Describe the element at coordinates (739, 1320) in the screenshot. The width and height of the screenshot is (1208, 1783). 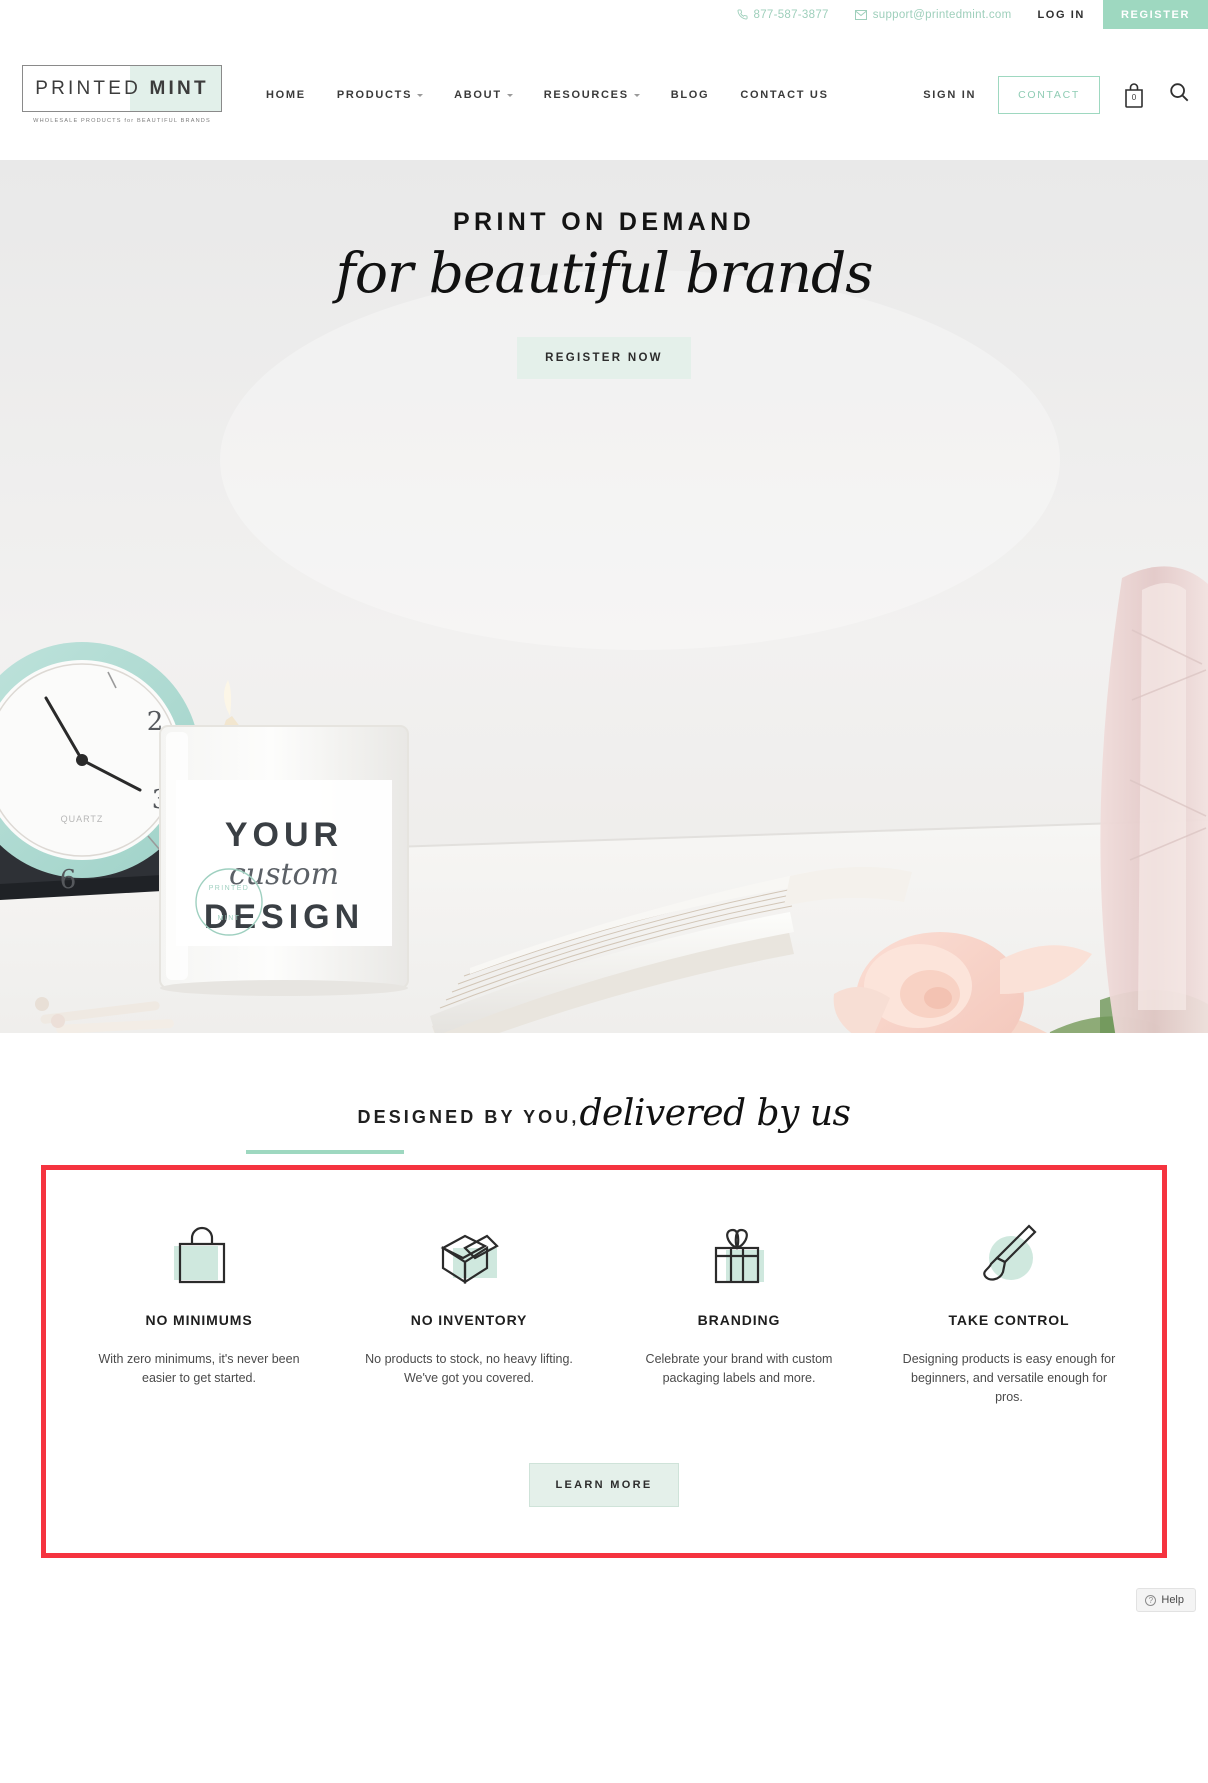
I see `feature-title: BRANDING` at that location.